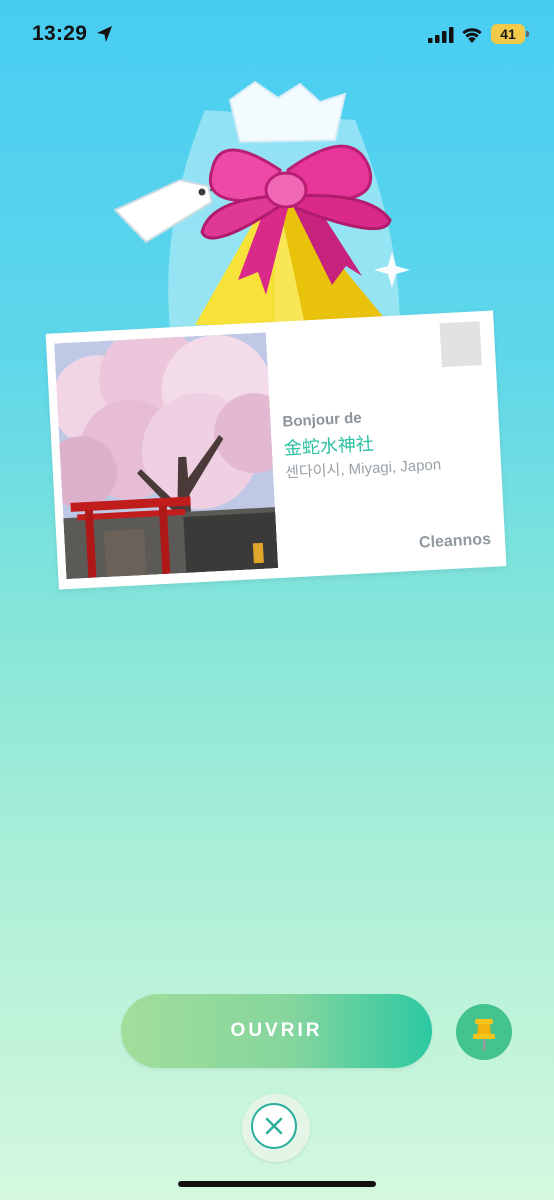 This screenshot has height=1200, width=554. Describe the element at coordinates (460, 344) in the screenshot. I see `postcard-stamp` at that location.